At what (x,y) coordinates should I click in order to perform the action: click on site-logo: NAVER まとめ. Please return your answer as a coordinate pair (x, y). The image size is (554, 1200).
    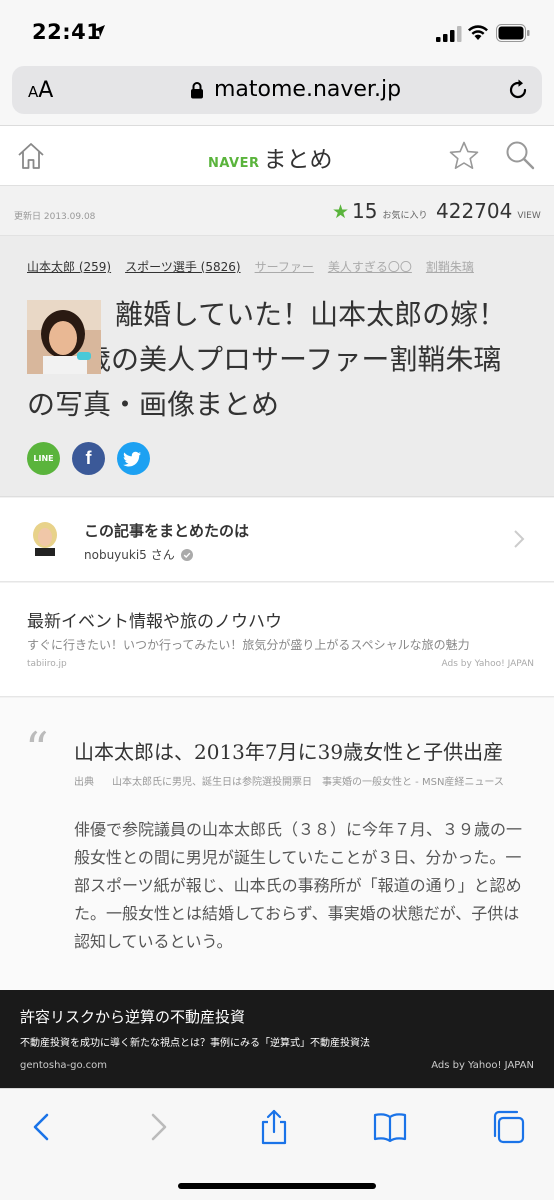
    Looking at the image, I should click on (270, 157).